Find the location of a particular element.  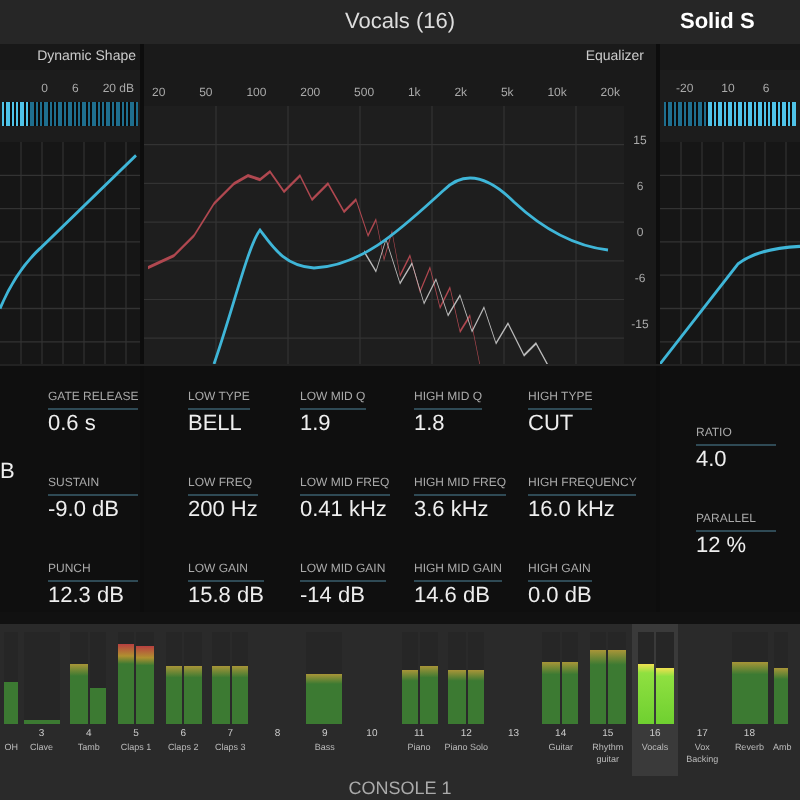

param-value: 12 % is located at coordinates (736, 546).